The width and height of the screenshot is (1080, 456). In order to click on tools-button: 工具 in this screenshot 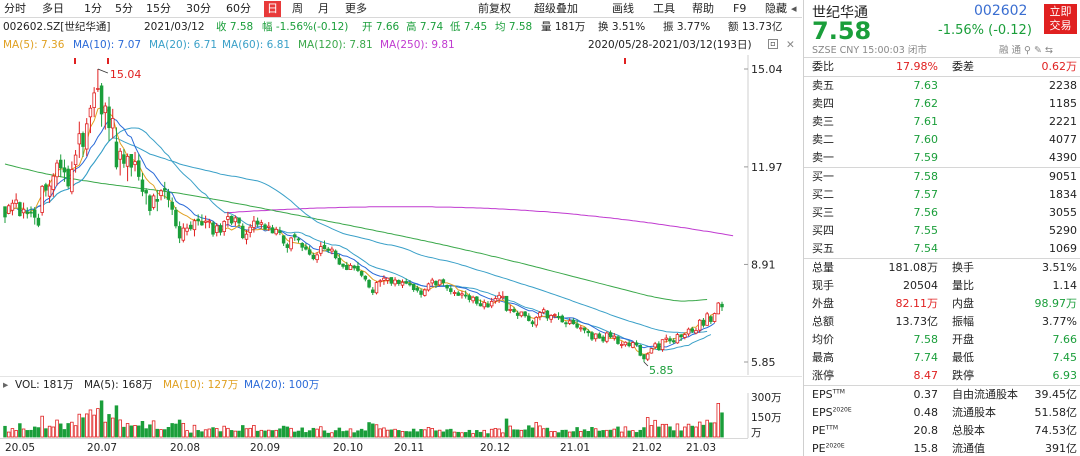, I will do `click(664, 9)`.